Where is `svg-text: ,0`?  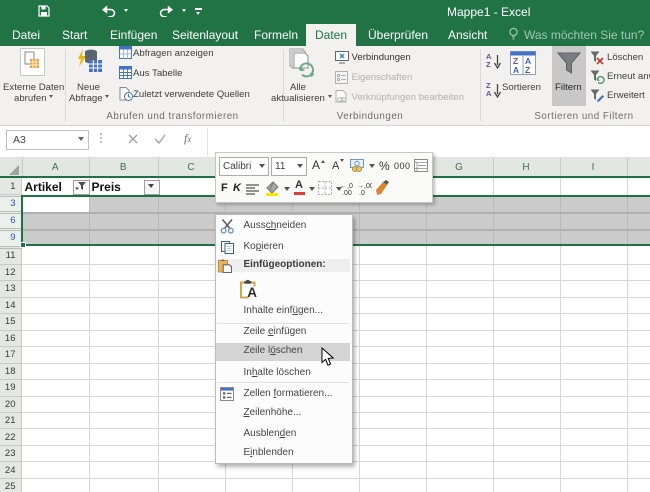 svg-text: ,0 is located at coordinates (362, 192).